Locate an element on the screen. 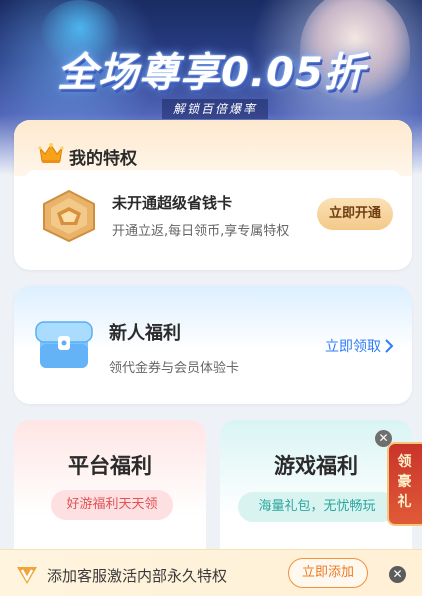 This screenshot has height=596, width=422. gift-float-label: 领豪礼 is located at coordinates (404, 482).